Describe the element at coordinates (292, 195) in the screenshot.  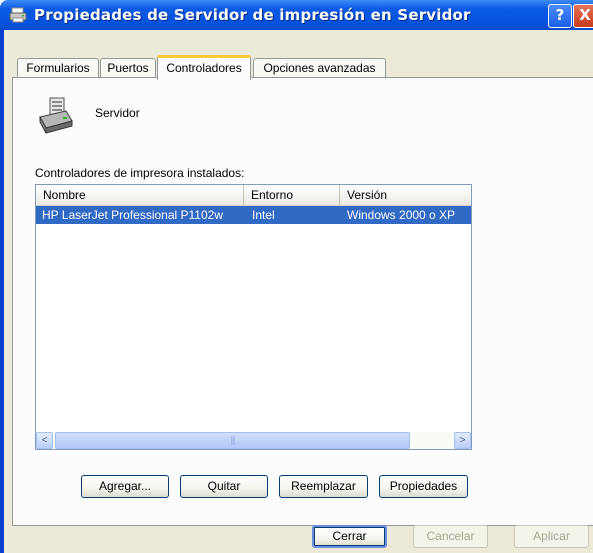
I see `column-header-entorno: Entorno` at that location.